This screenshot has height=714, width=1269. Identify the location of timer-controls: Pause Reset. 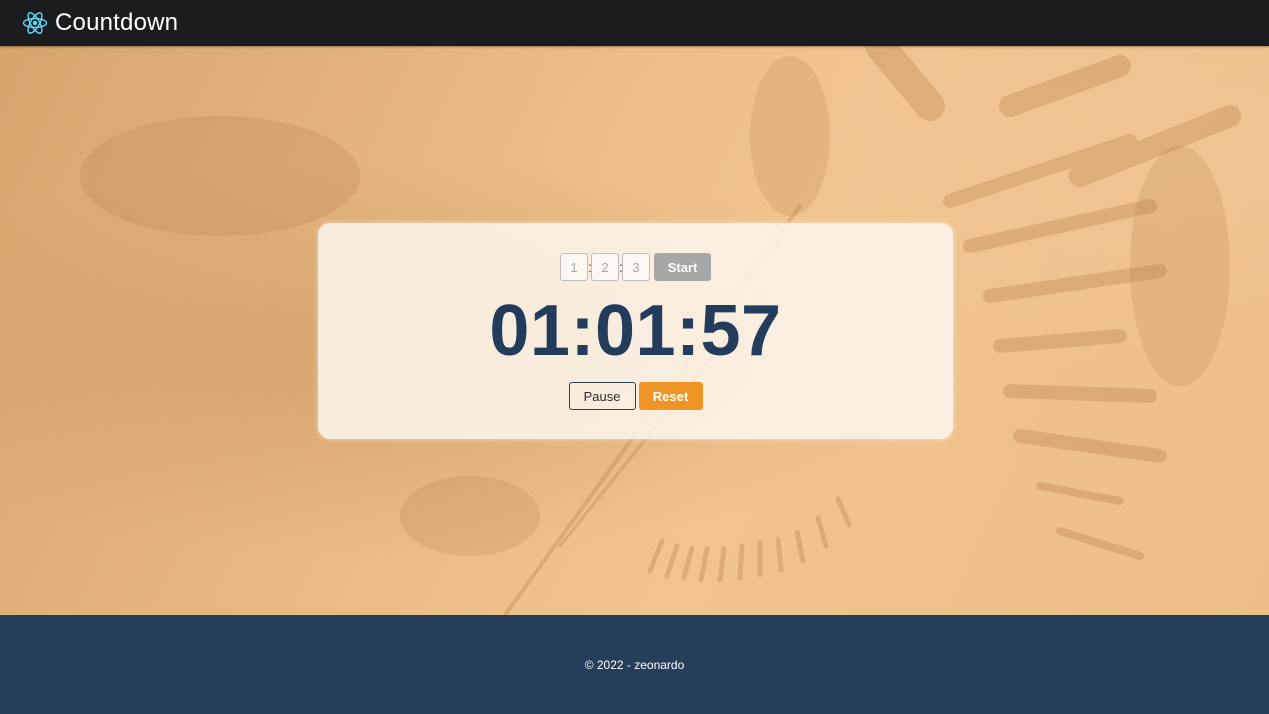
(635, 396).